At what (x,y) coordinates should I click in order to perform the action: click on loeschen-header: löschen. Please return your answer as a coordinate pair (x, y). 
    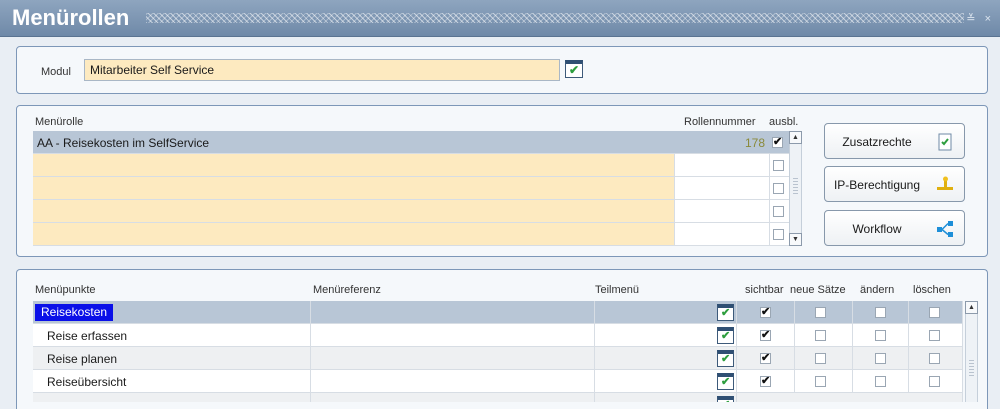
    Looking at the image, I should click on (932, 290).